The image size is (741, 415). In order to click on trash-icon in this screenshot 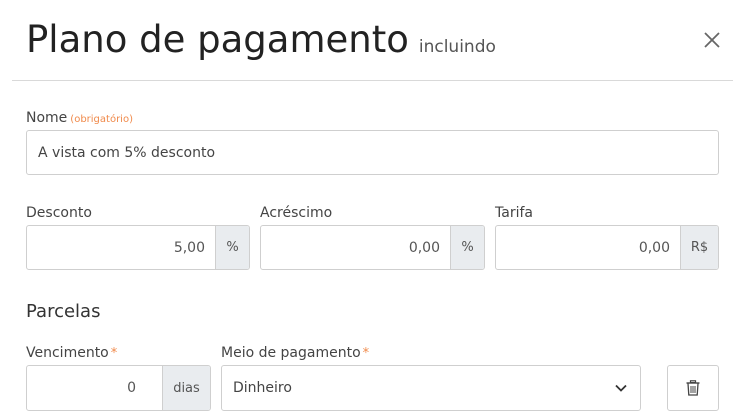, I will do `click(693, 388)`.